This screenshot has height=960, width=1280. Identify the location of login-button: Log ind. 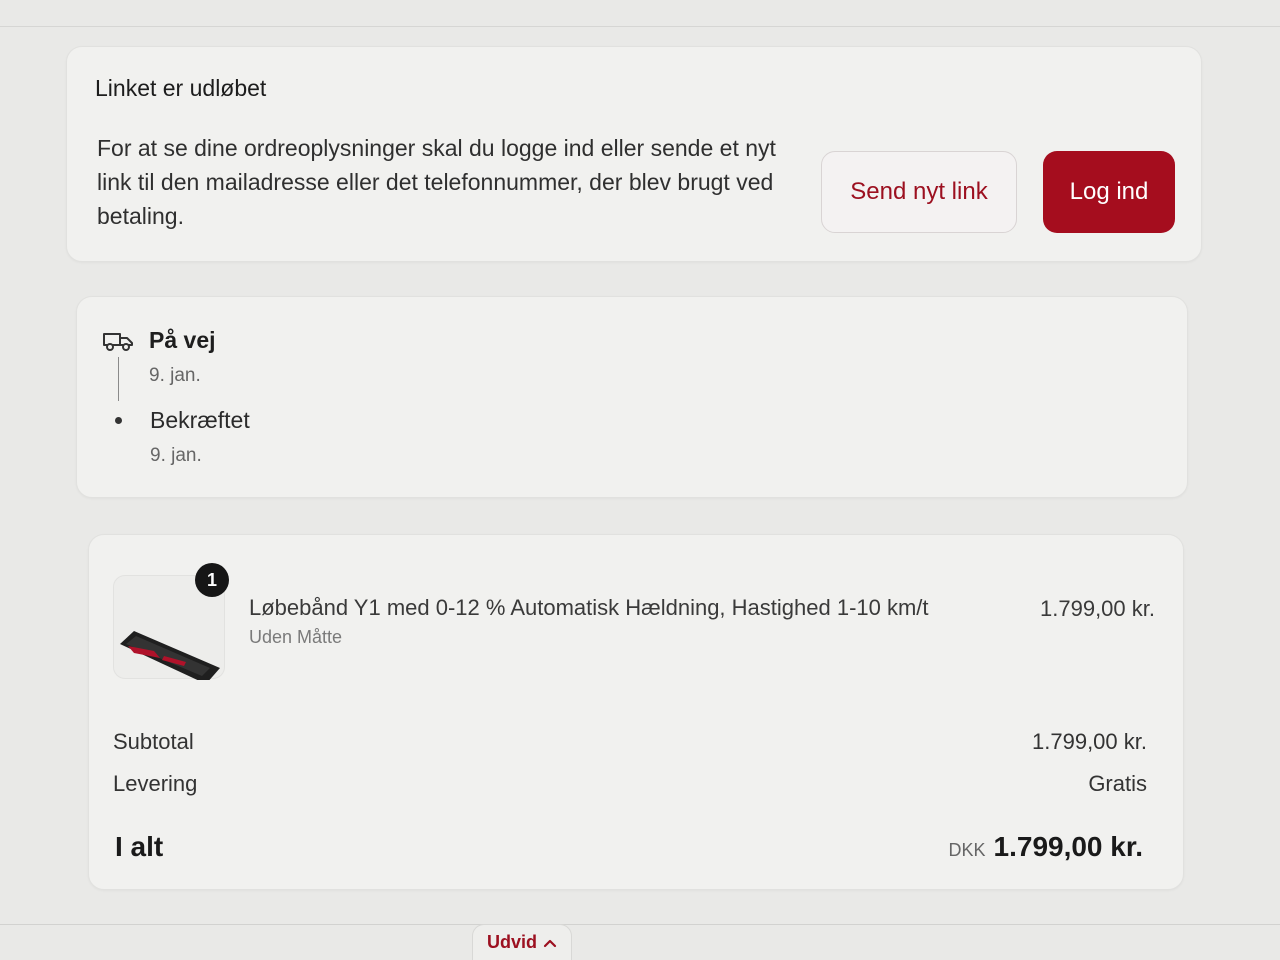
(1109, 192).